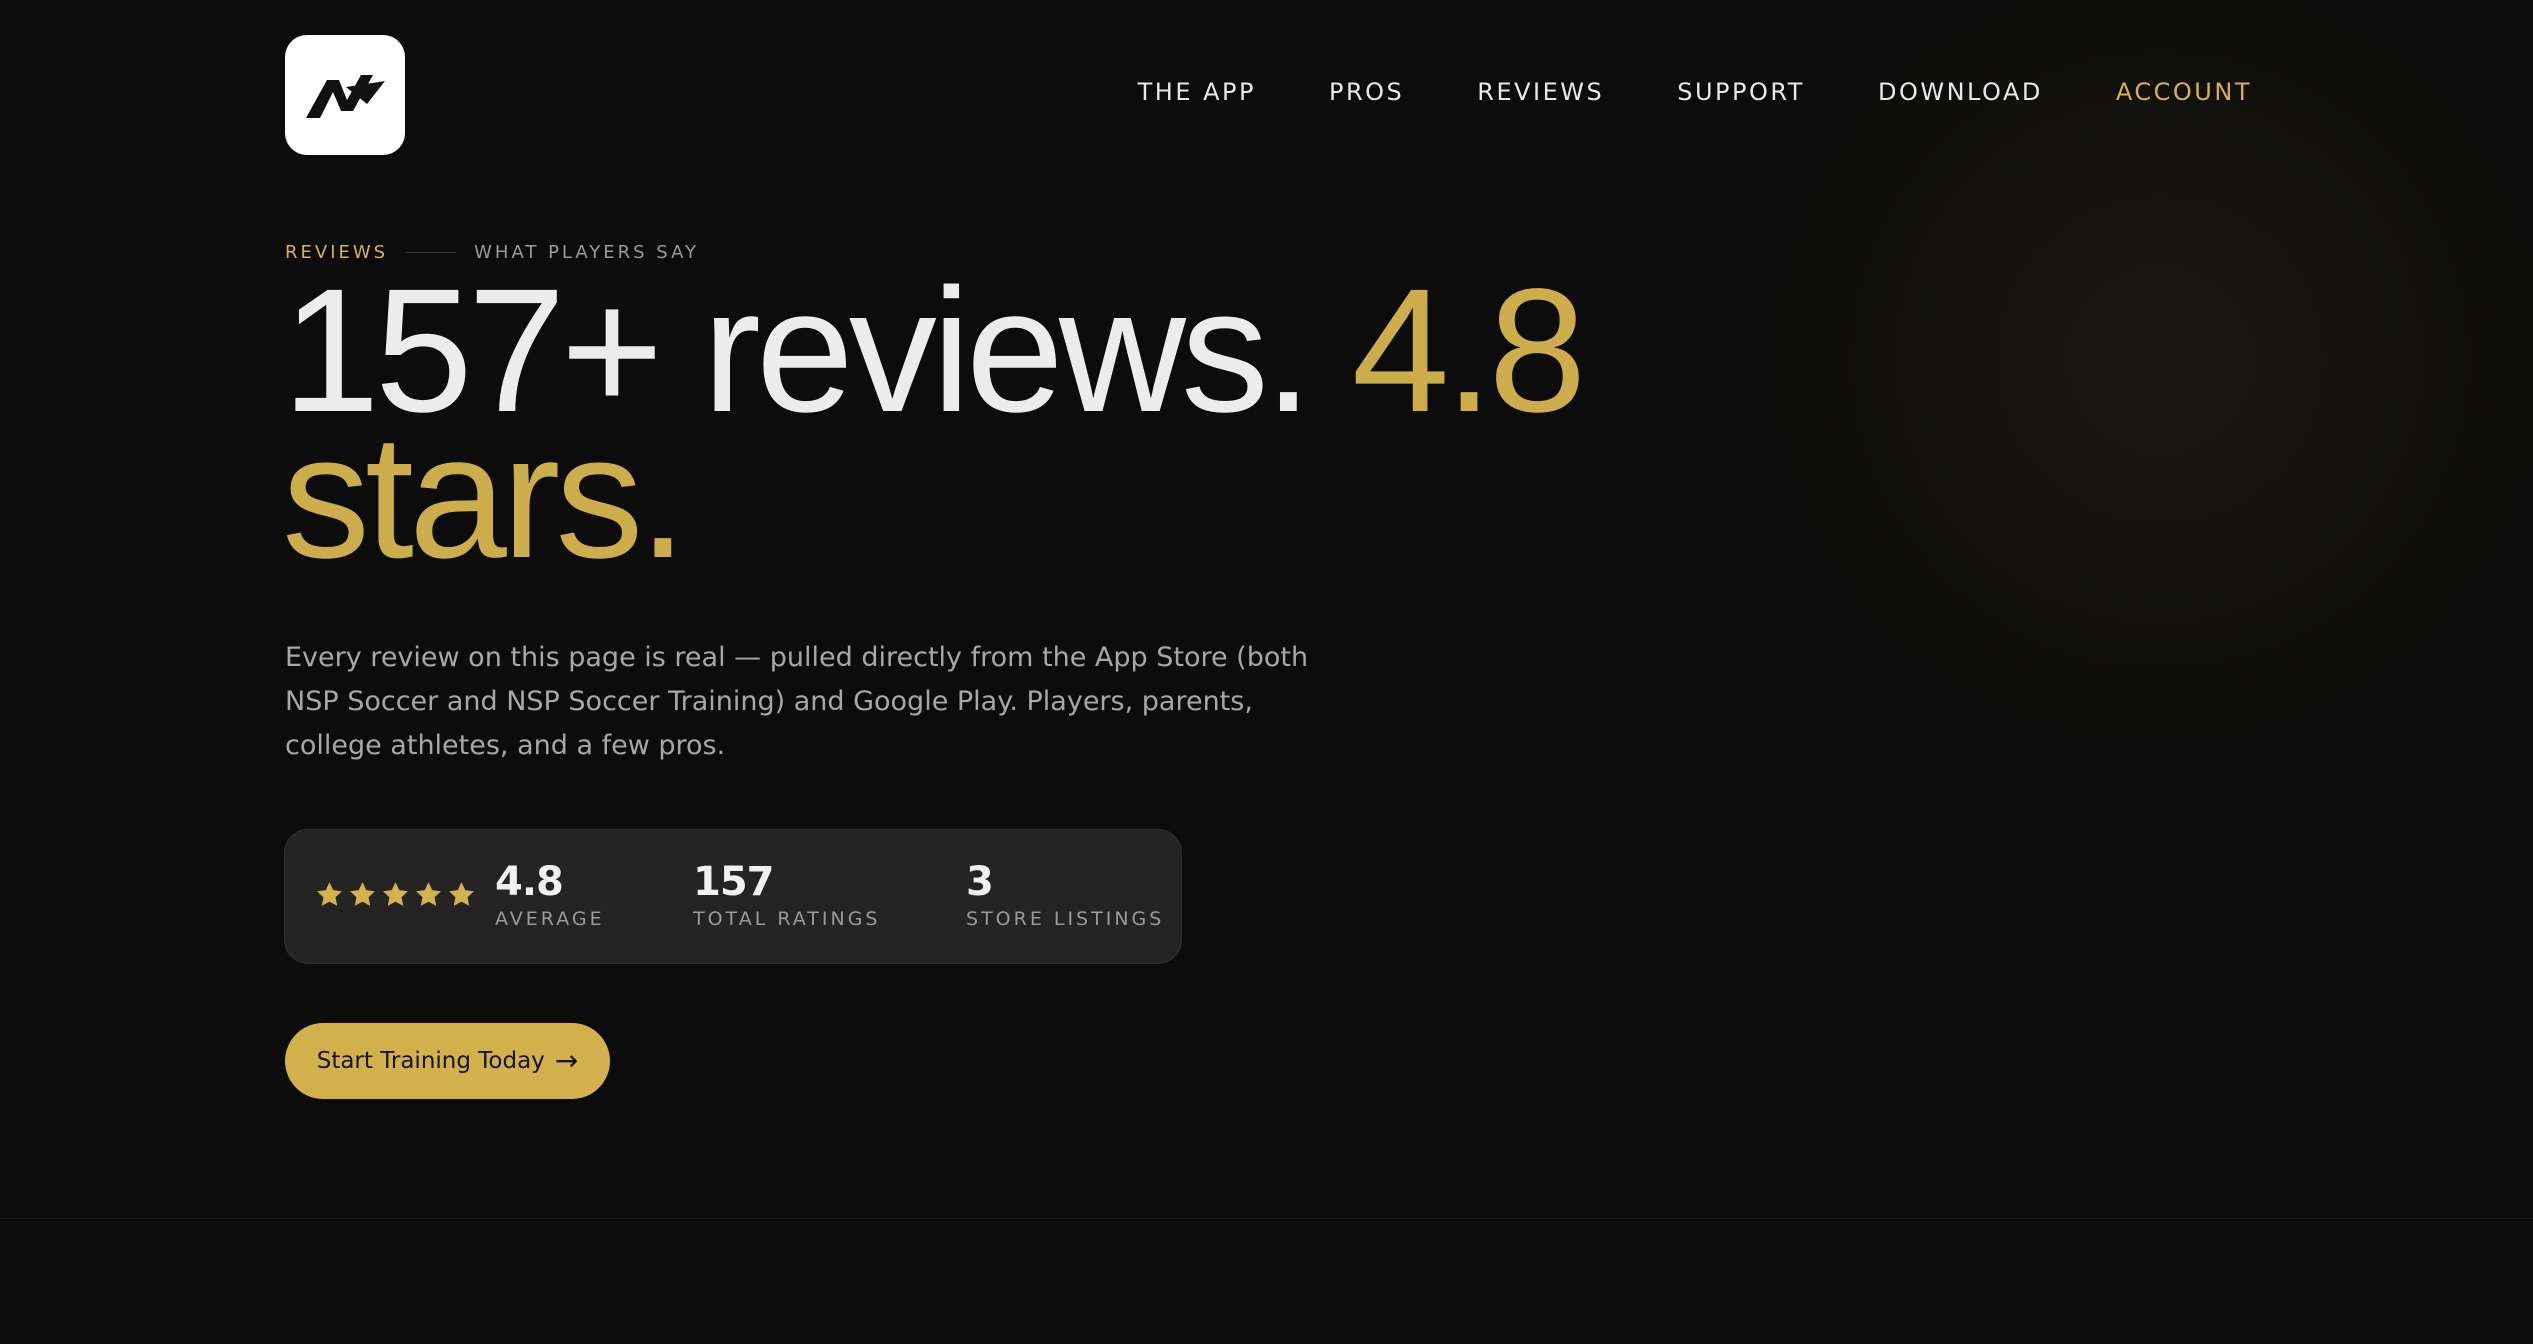 This screenshot has width=2533, height=1344. Describe the element at coordinates (982, 424) in the screenshot. I see `page-headline: 157+ reviews. 4.8 stars.` at that location.